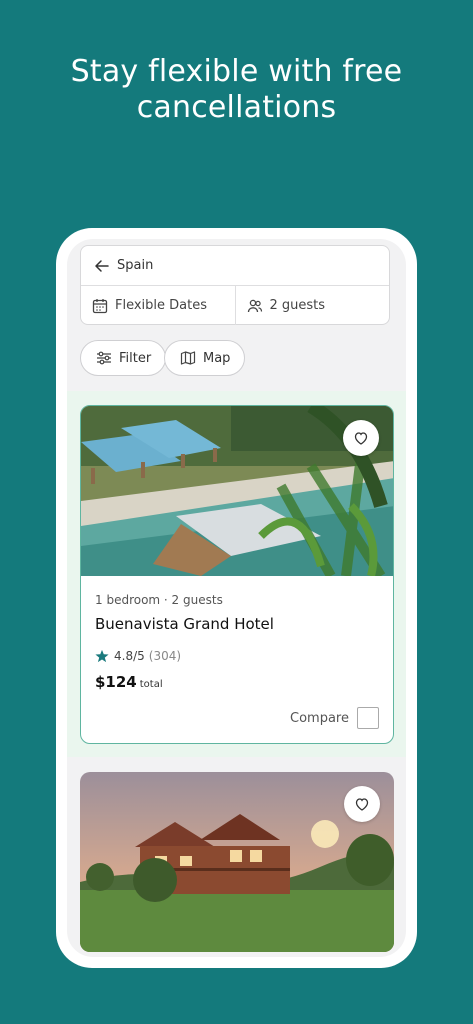 Image resolution: width=473 pixels, height=1024 pixels. I want to click on review-count: (304), so click(165, 656).